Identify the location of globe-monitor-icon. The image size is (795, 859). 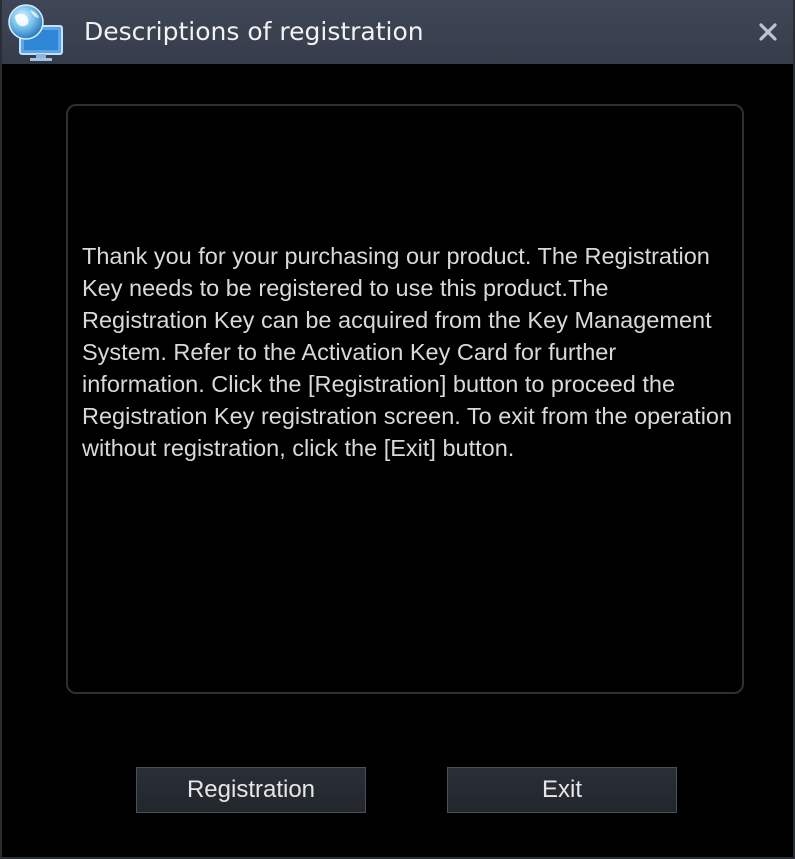
(35, 32).